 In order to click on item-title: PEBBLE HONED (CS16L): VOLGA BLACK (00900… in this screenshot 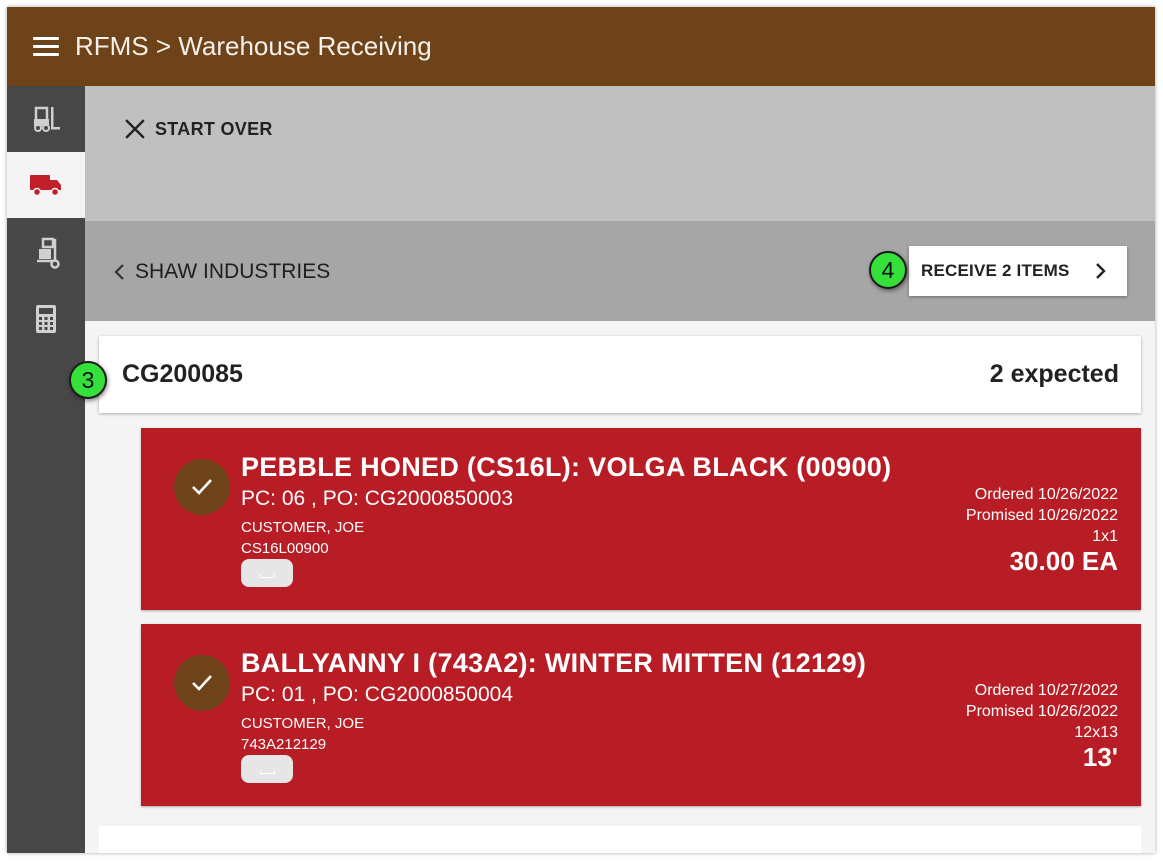, I will do `click(566, 467)`.